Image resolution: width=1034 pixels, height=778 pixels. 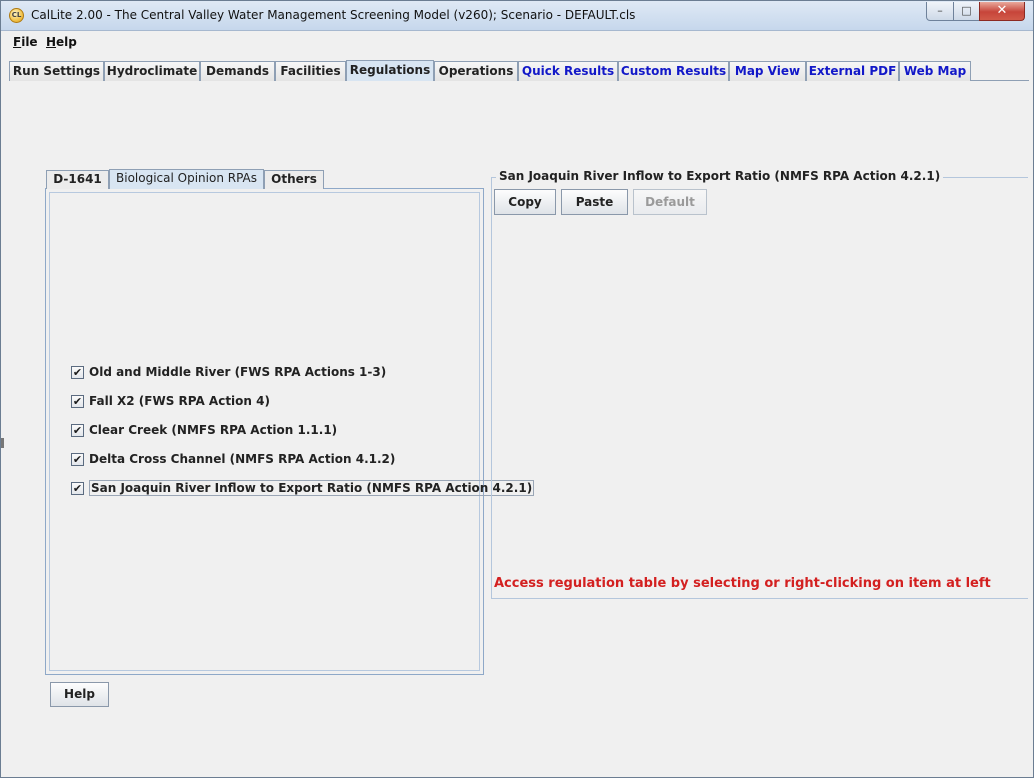 I want to click on tab-operations: Operations, so click(x=476, y=71).